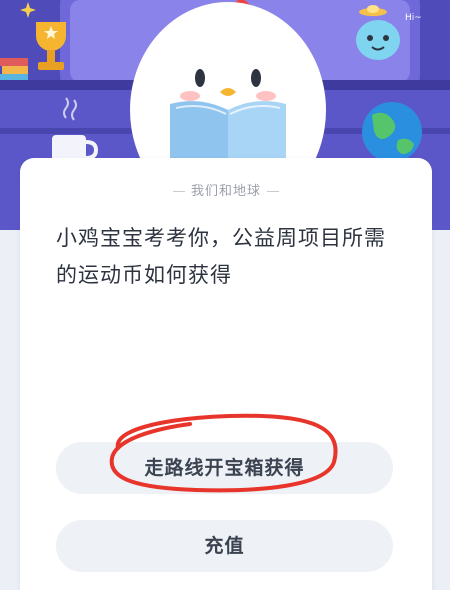  I want to click on books-icon, so click(14, 69).